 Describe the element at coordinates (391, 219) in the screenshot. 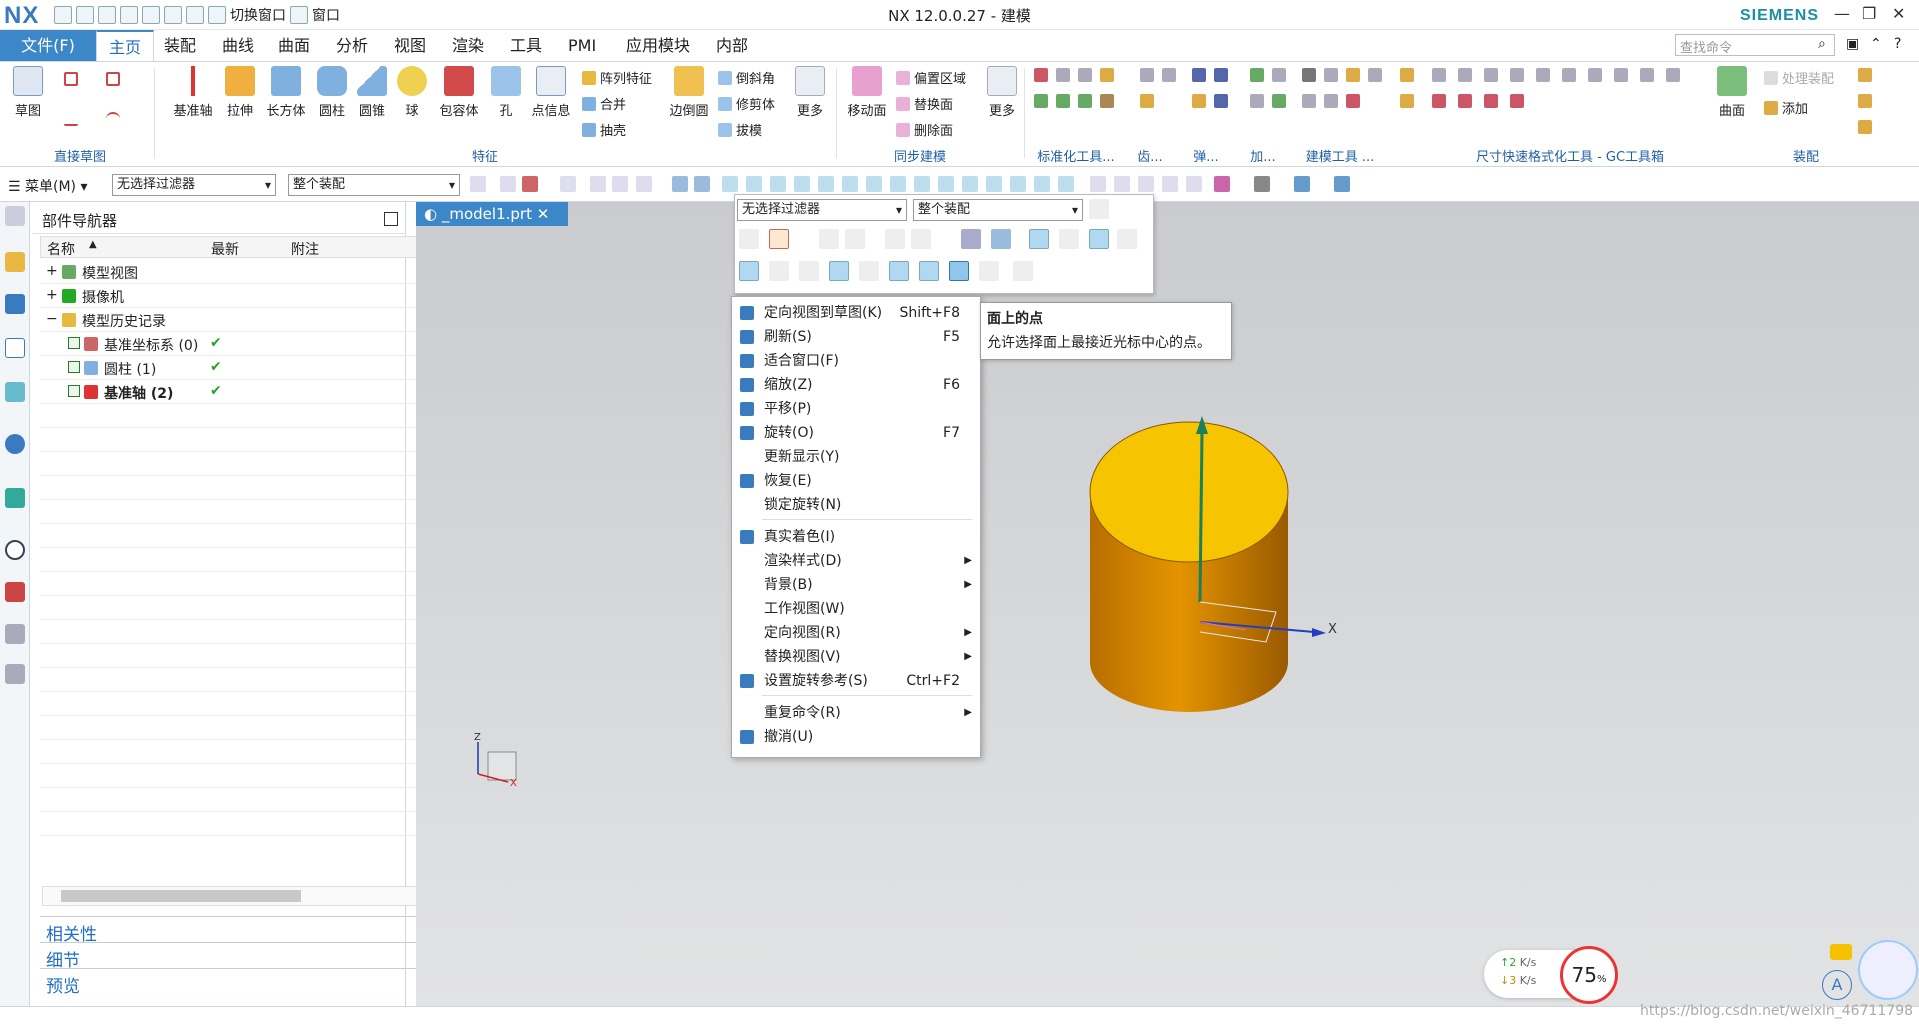

I see `maximize-icon` at that location.